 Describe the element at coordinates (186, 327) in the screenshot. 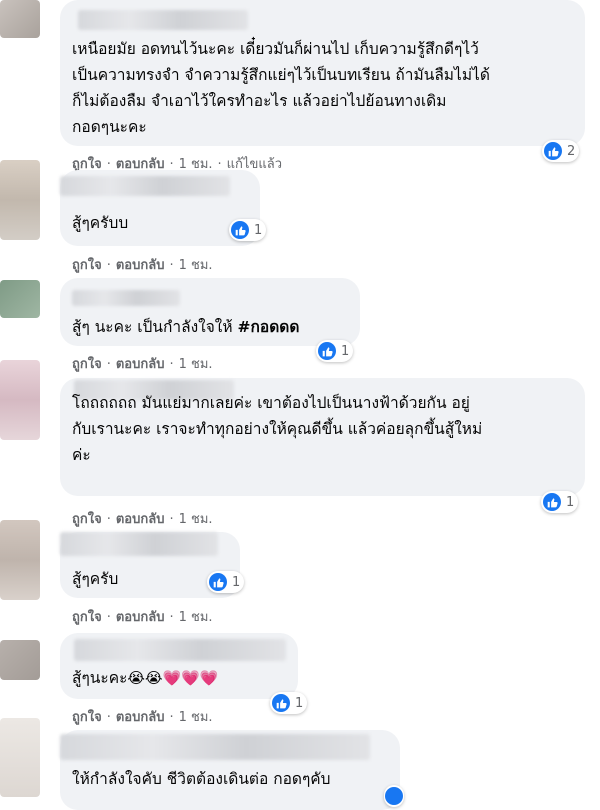

I see `comment-text: สู้ๆ นะคะ เป็นกำลังใจให้ #กอดดด` at that location.